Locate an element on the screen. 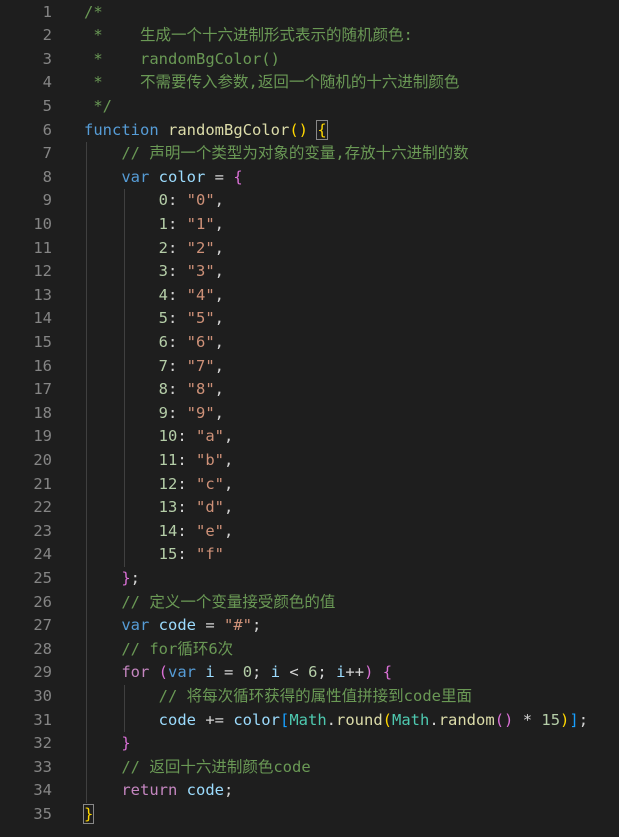 The width and height of the screenshot is (619, 837). line-number: 19 is located at coordinates (42, 436).